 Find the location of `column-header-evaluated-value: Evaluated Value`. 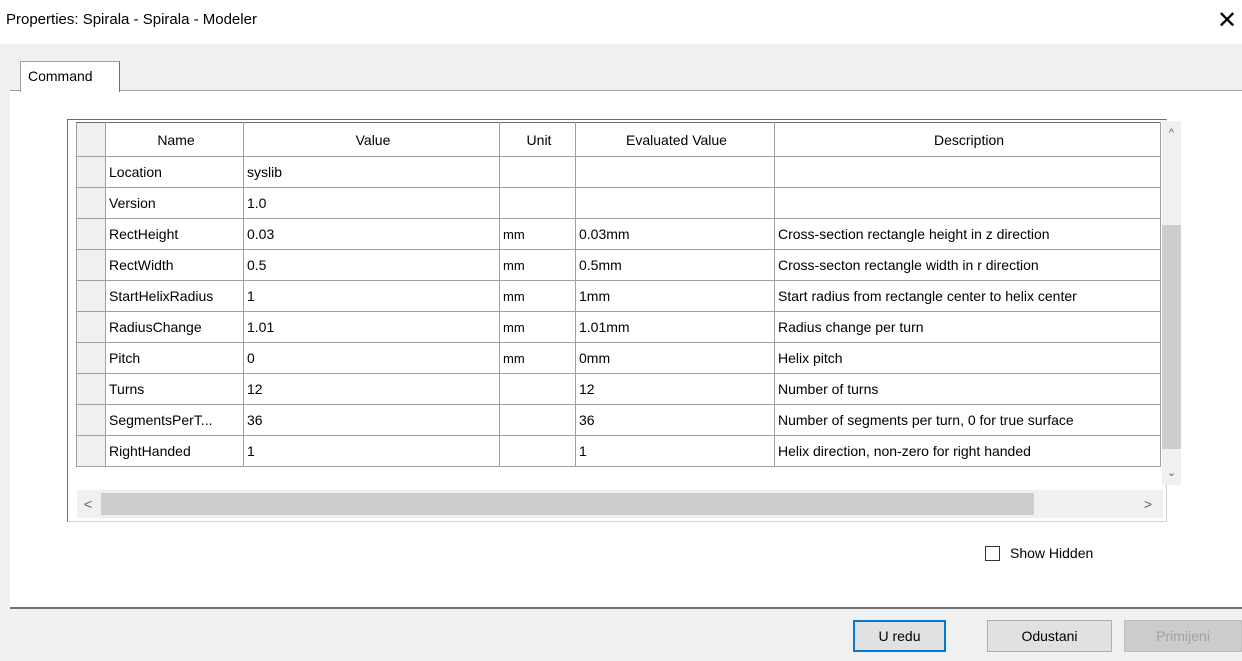

column-header-evaluated-value: Evaluated Value is located at coordinates (675, 139).